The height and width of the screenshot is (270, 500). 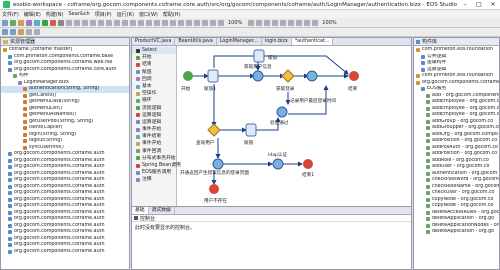 I want to click on editor-tab: login.bizx, so click(x=277, y=41).